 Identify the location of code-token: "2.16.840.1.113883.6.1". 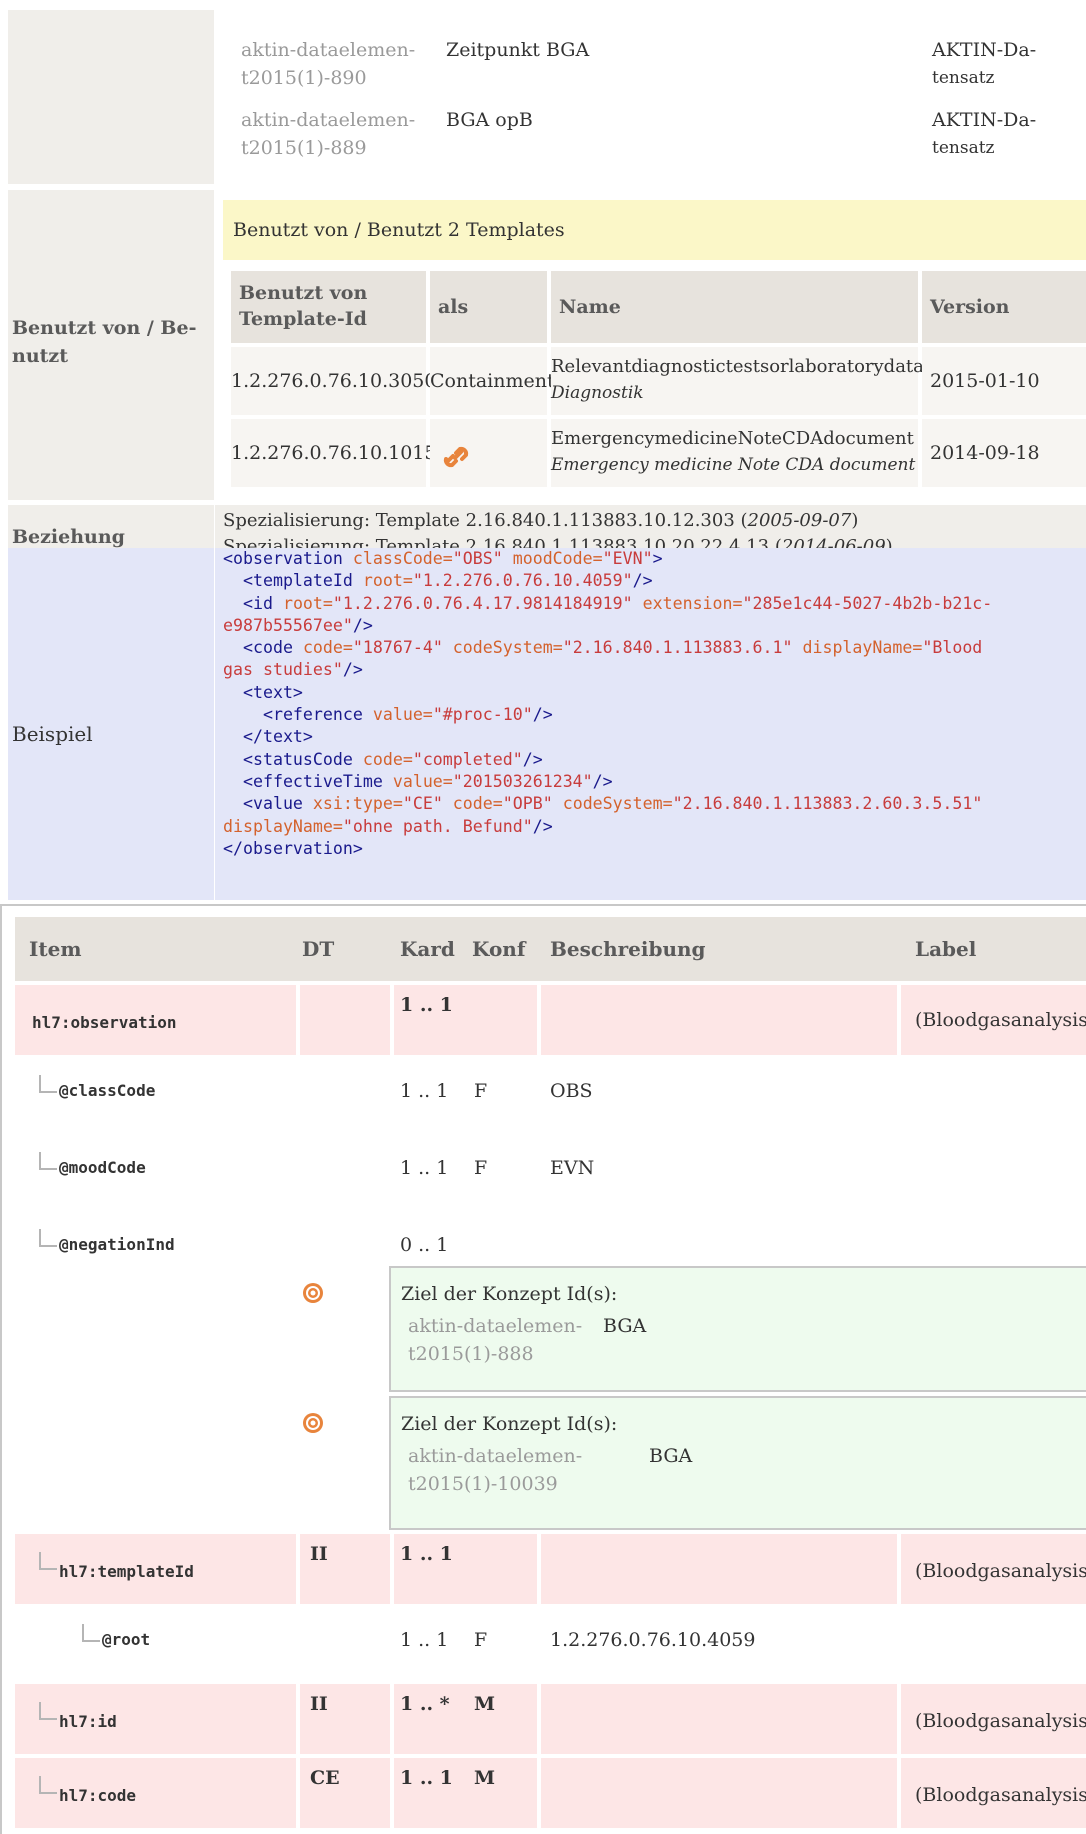
(677, 648).